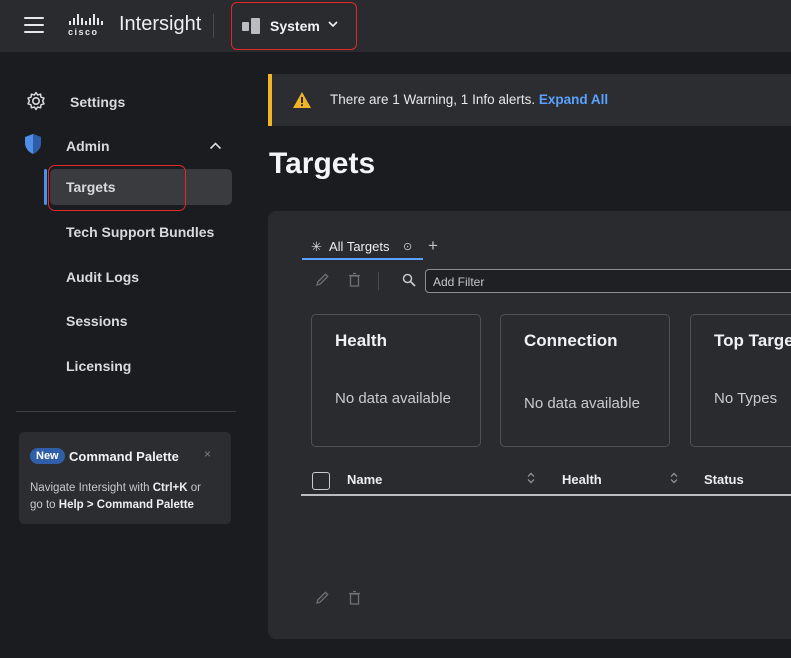 Image resolution: width=791 pixels, height=658 pixels. I want to click on select-all-checkbox, so click(321, 481).